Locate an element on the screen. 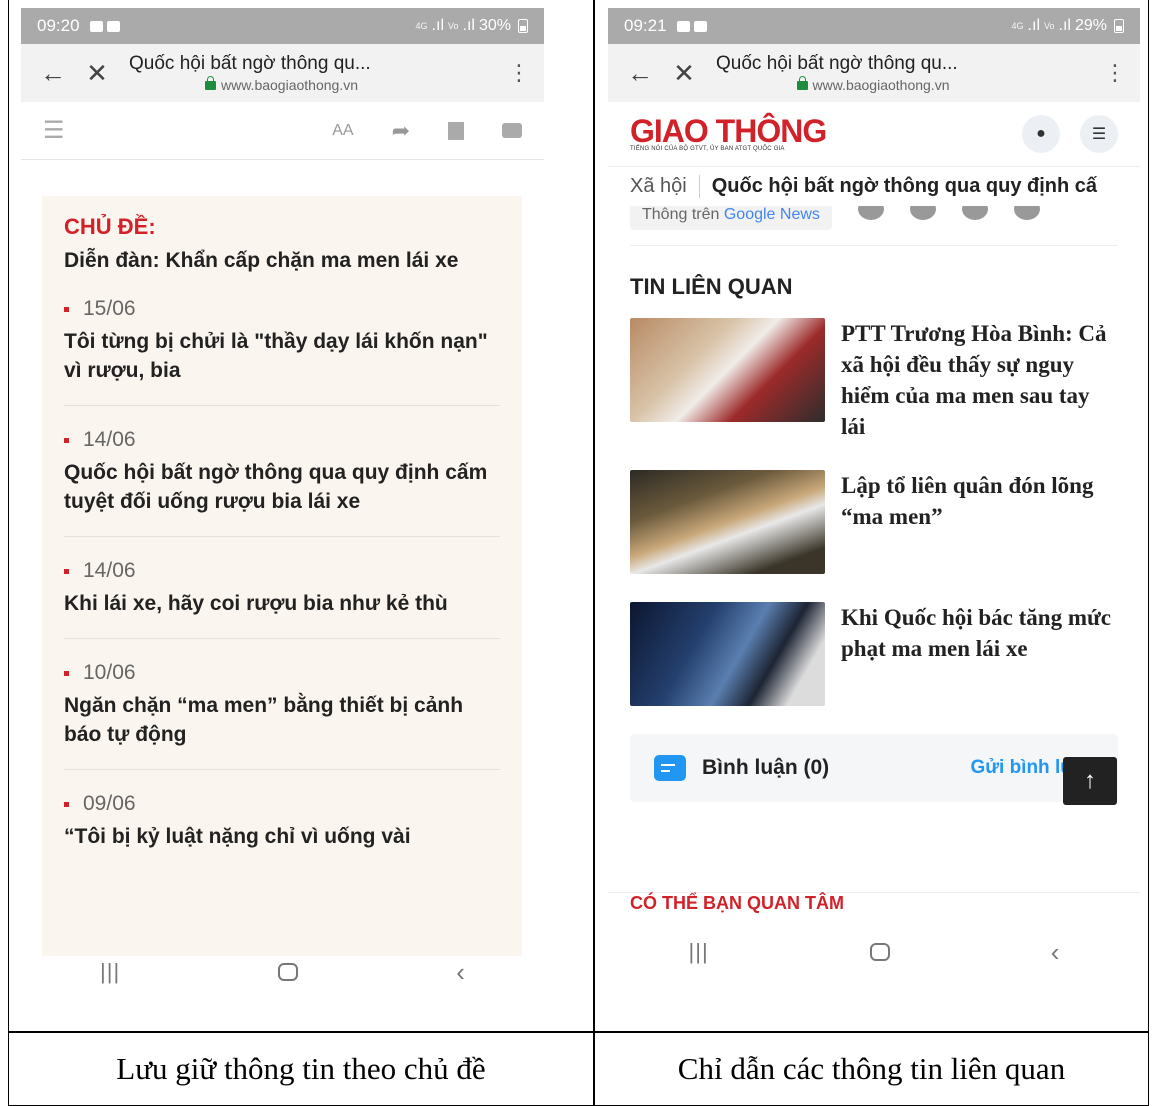 The height and width of the screenshot is (1106, 1157). battery-percent: 29% is located at coordinates (1090, 25).